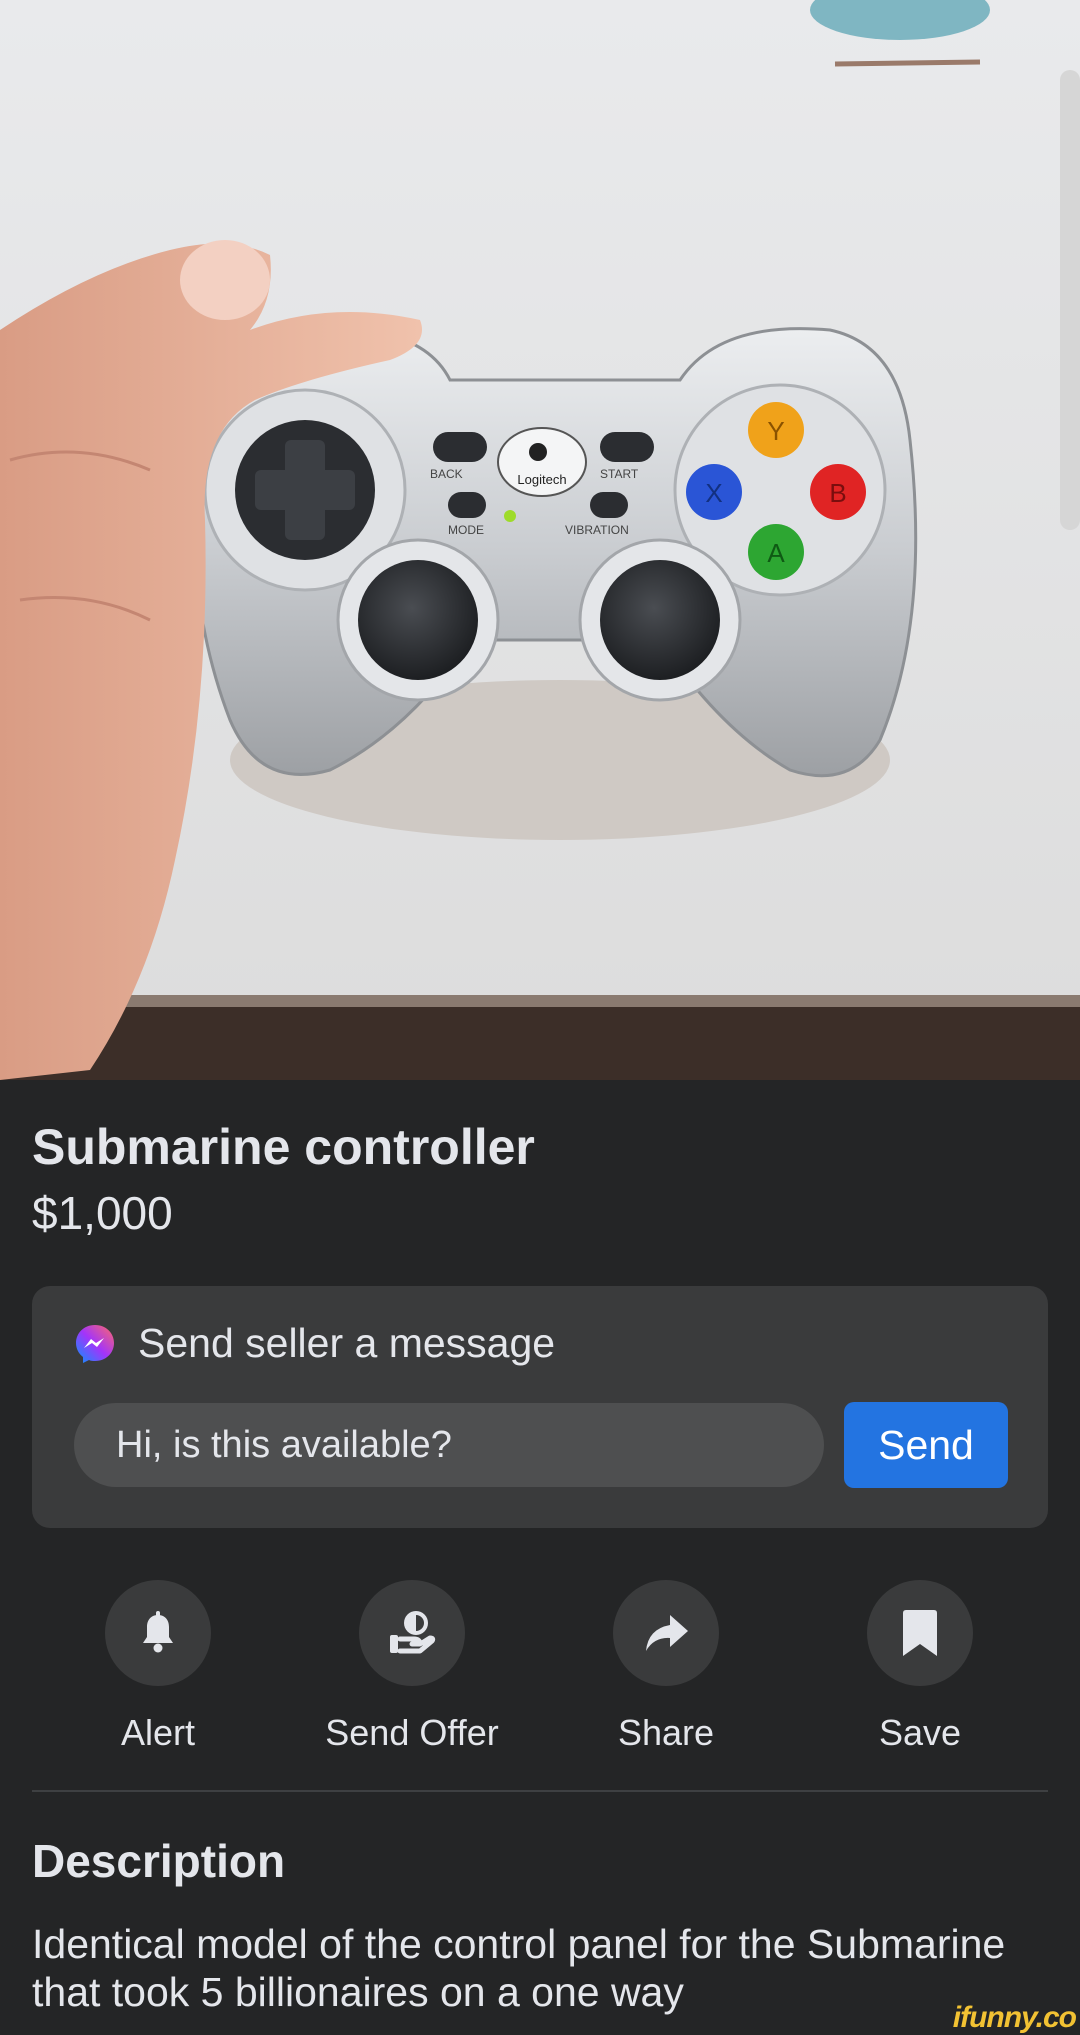  I want to click on b-button-label: B, so click(837, 493).